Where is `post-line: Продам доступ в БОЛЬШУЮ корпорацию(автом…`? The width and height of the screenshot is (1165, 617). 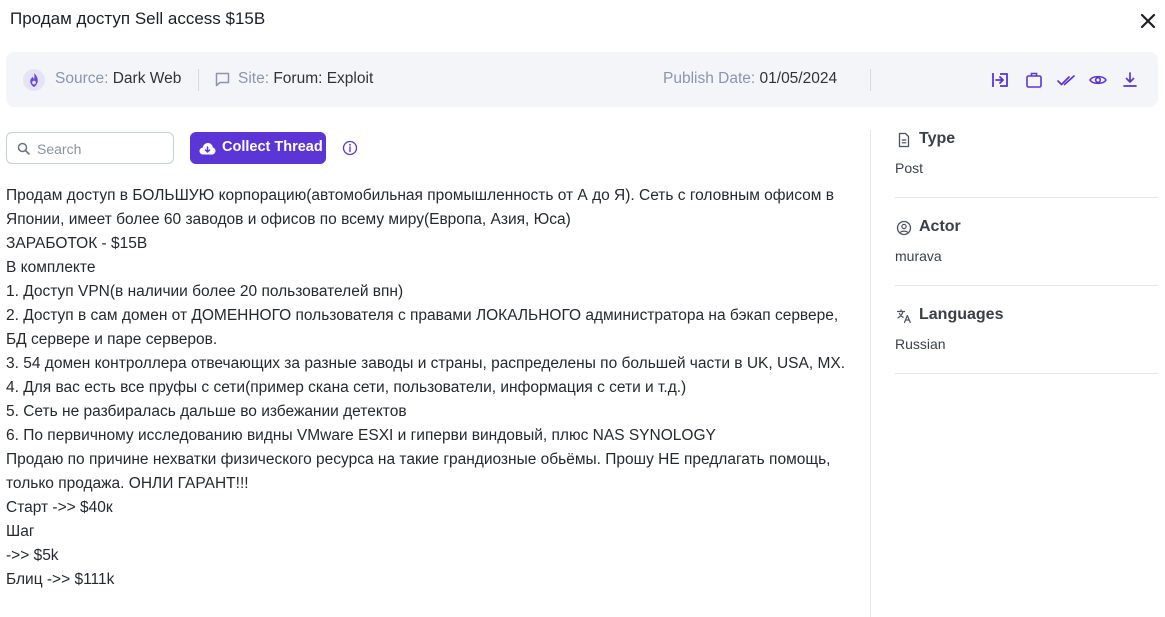 post-line: Продам доступ в БОЛЬШУЮ корпорацию(автом… is located at coordinates (420, 207).